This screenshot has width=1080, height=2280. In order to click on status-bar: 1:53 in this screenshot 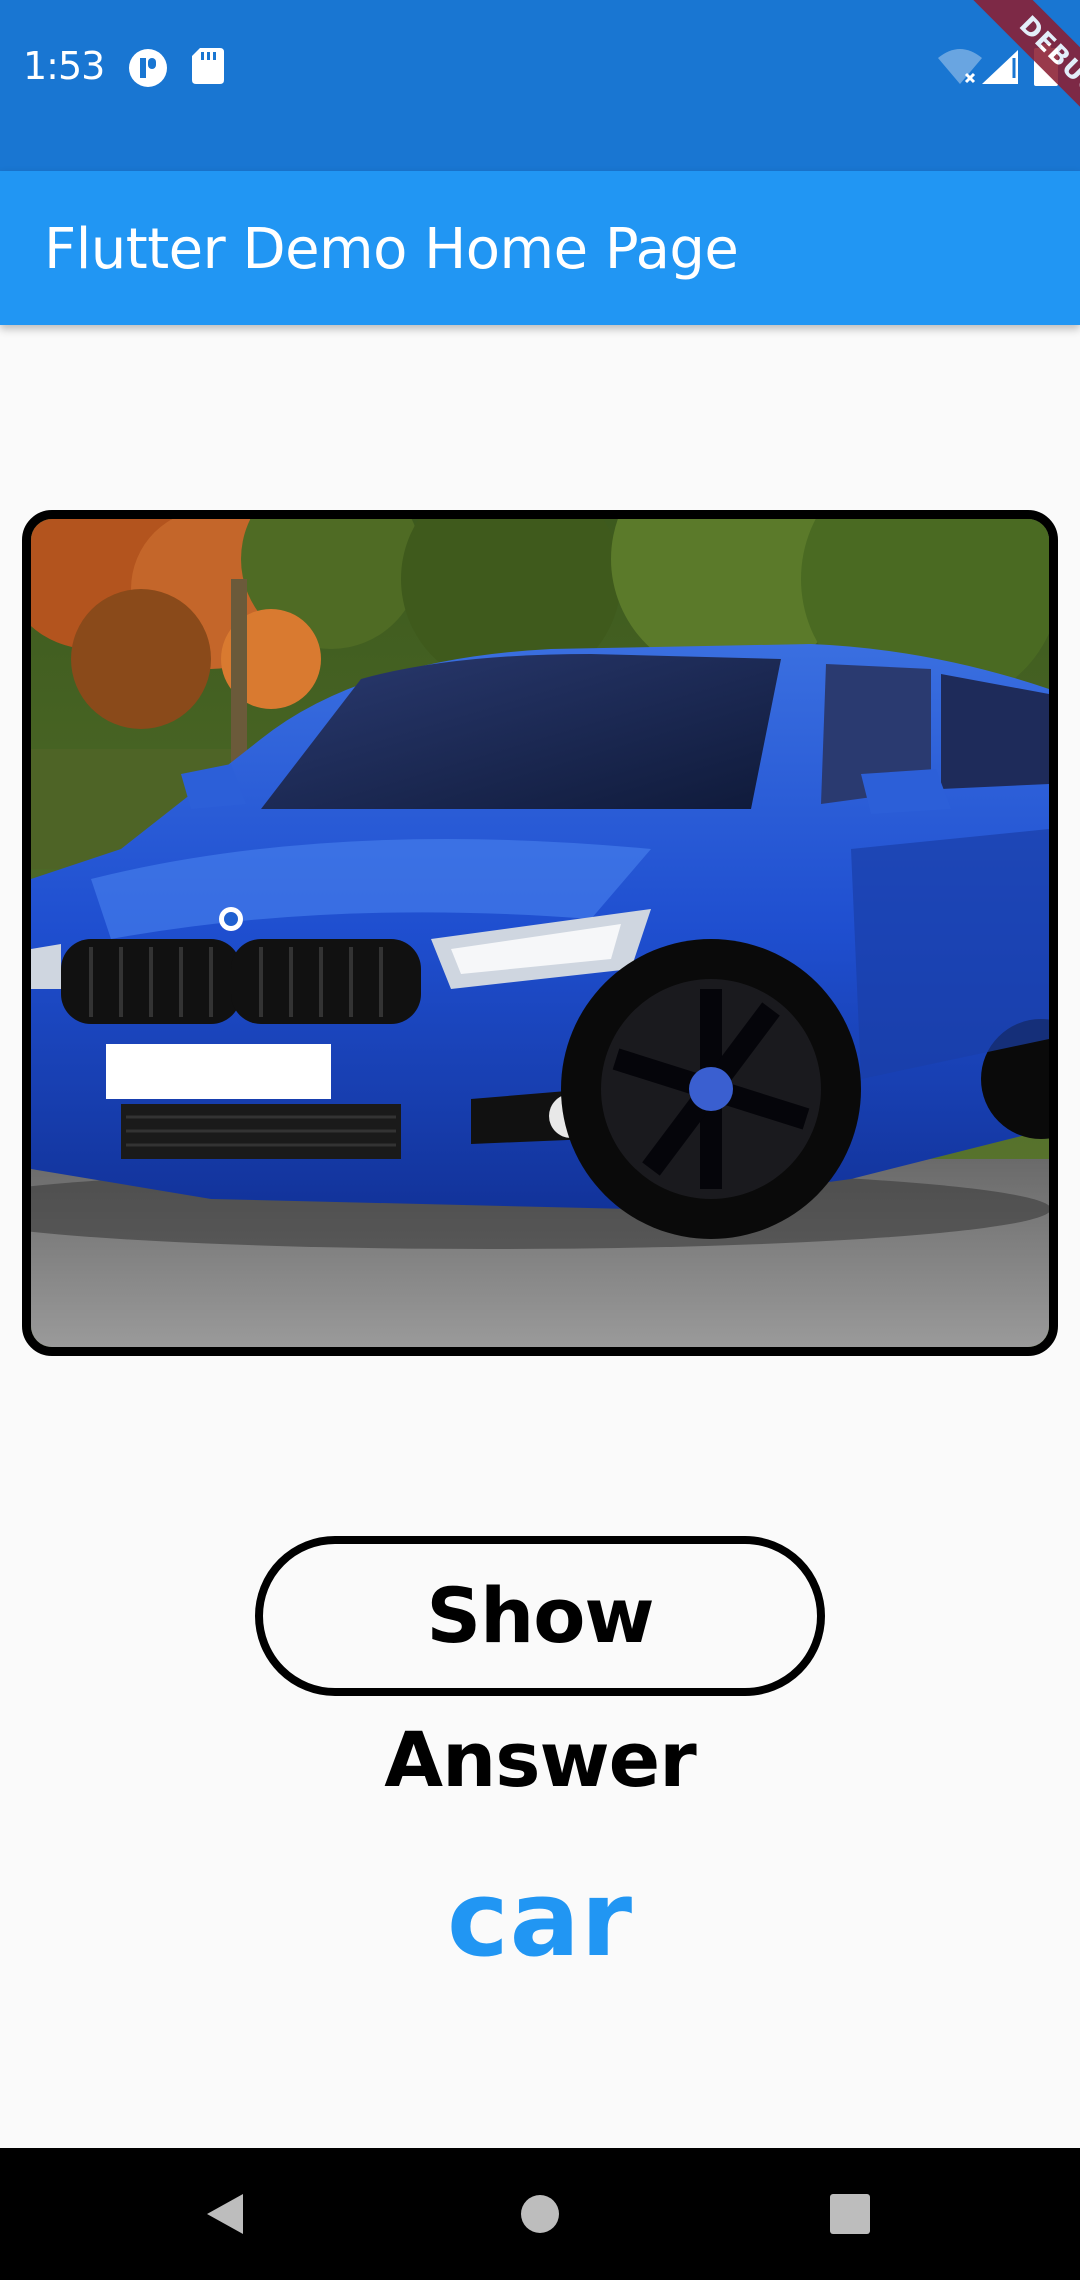, I will do `click(540, 85)`.